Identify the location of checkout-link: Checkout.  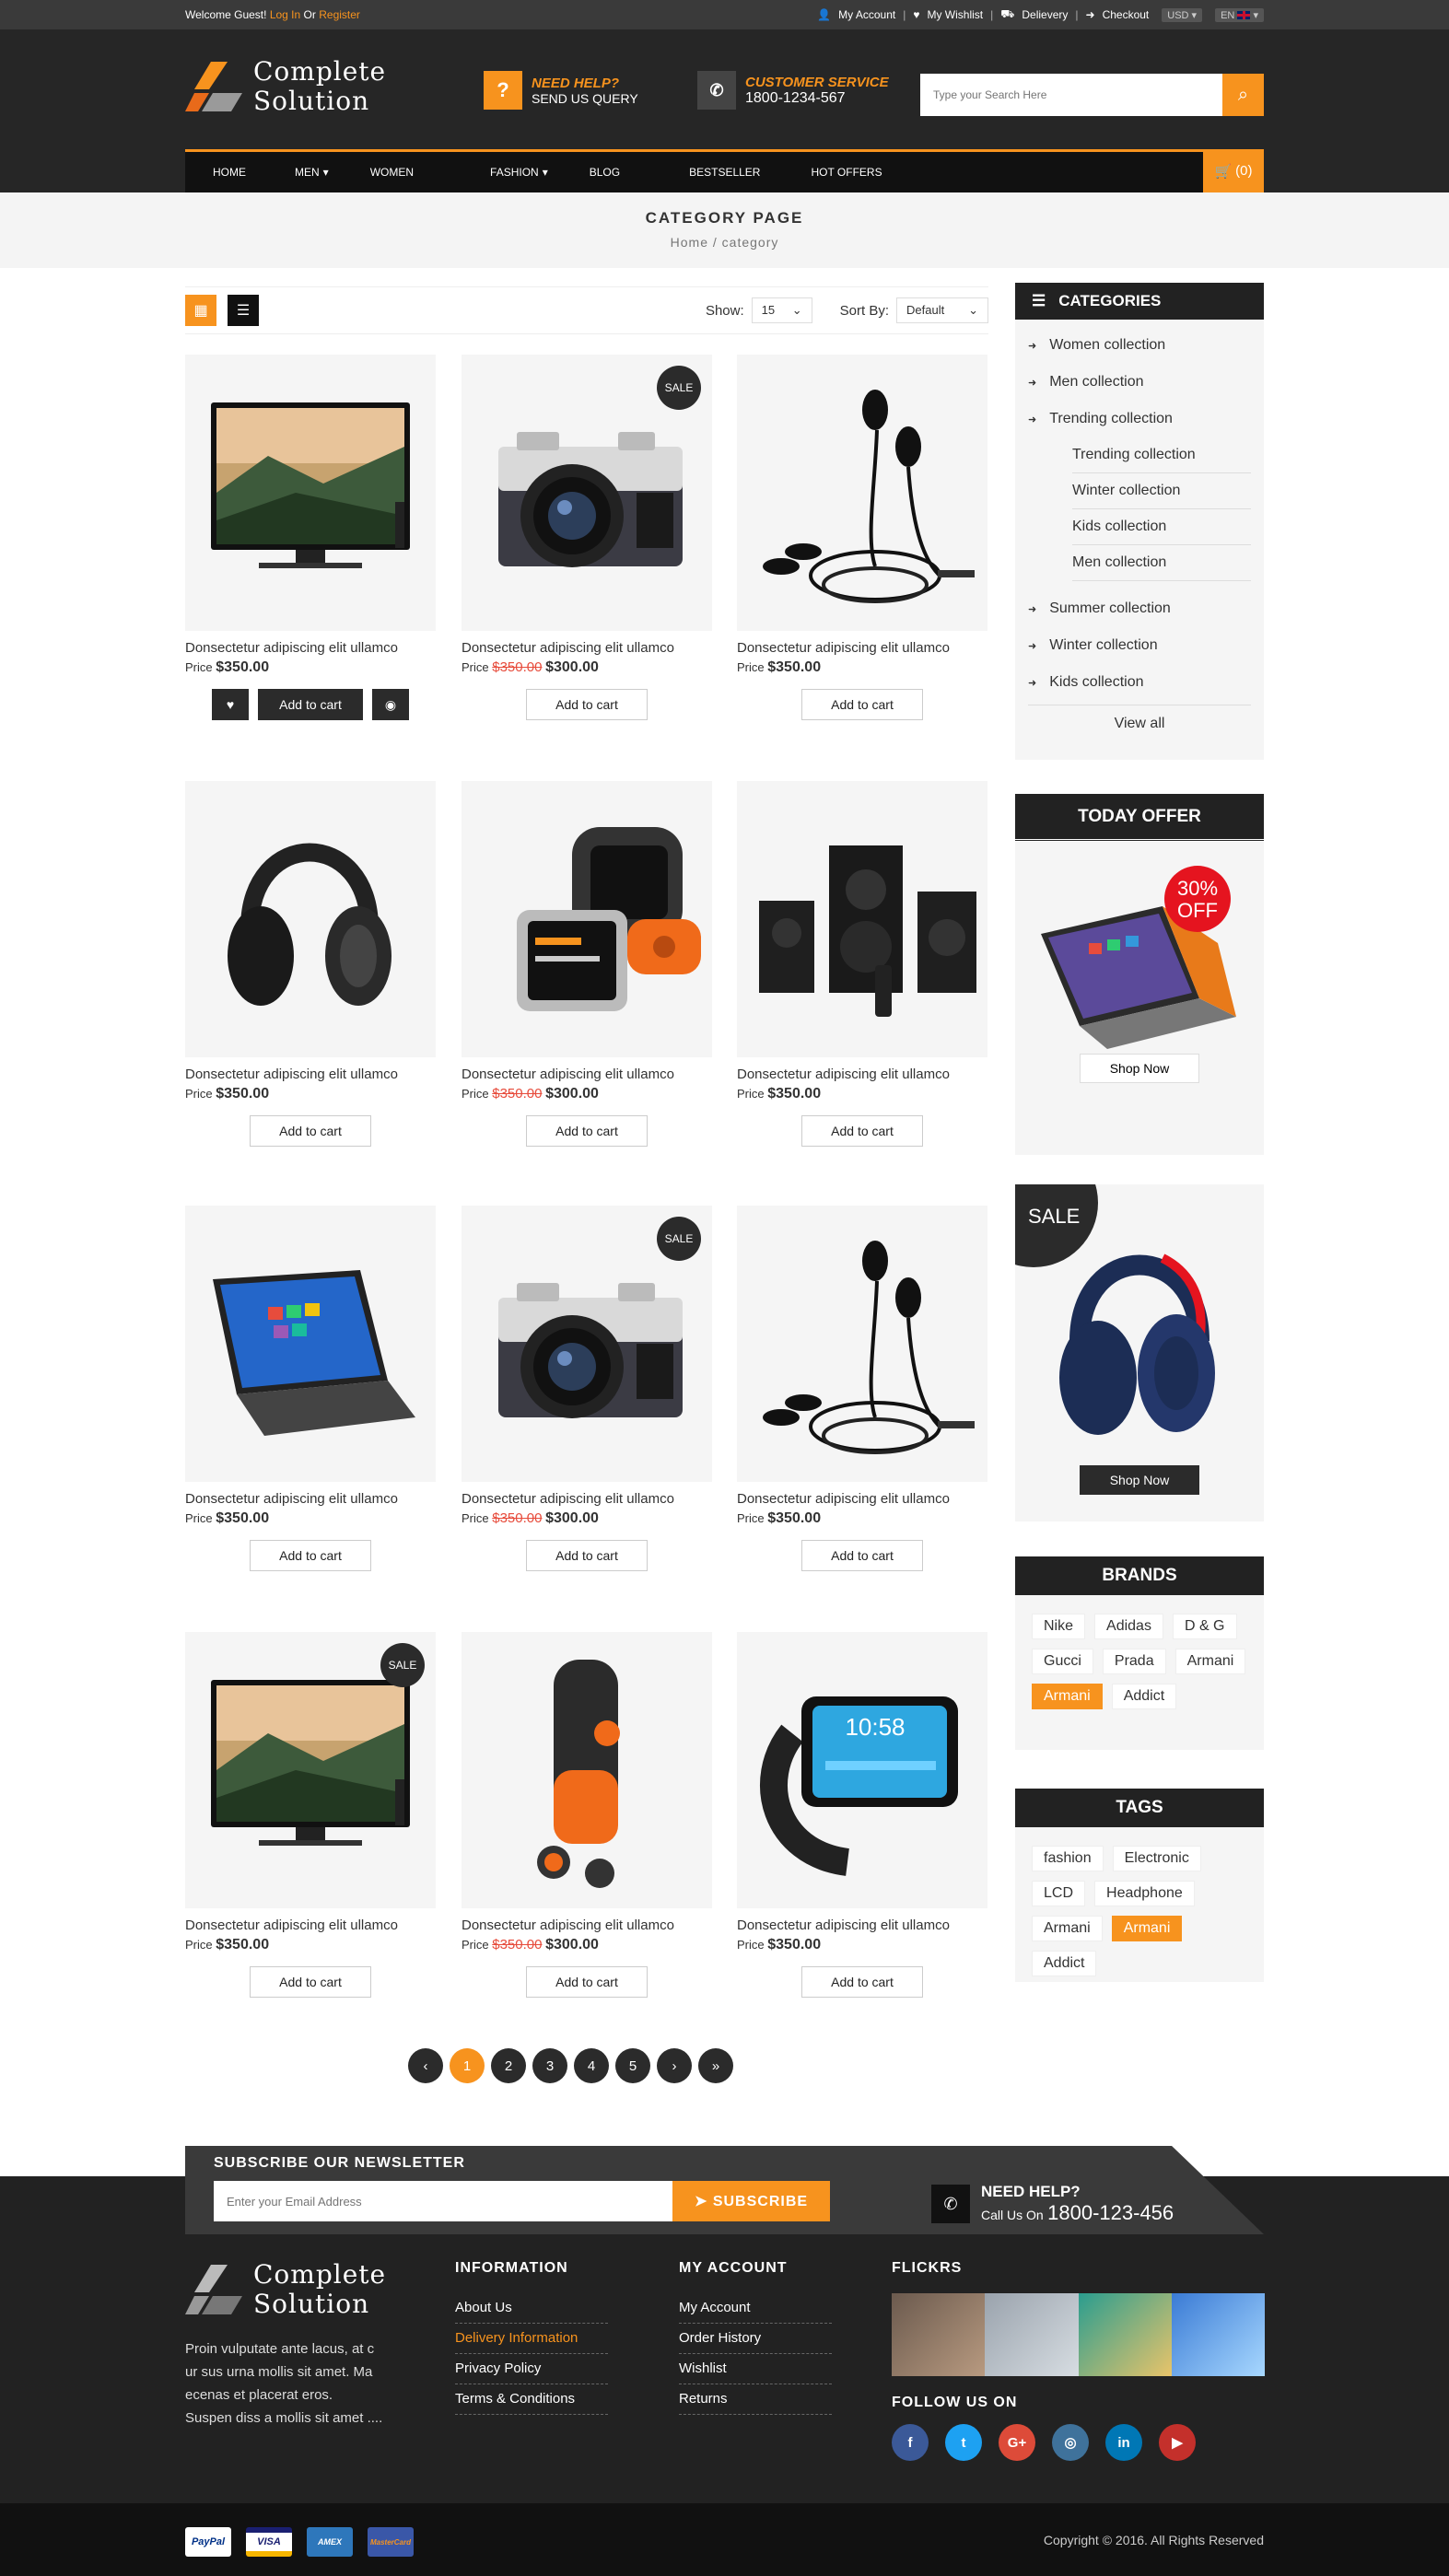
(1127, 14).